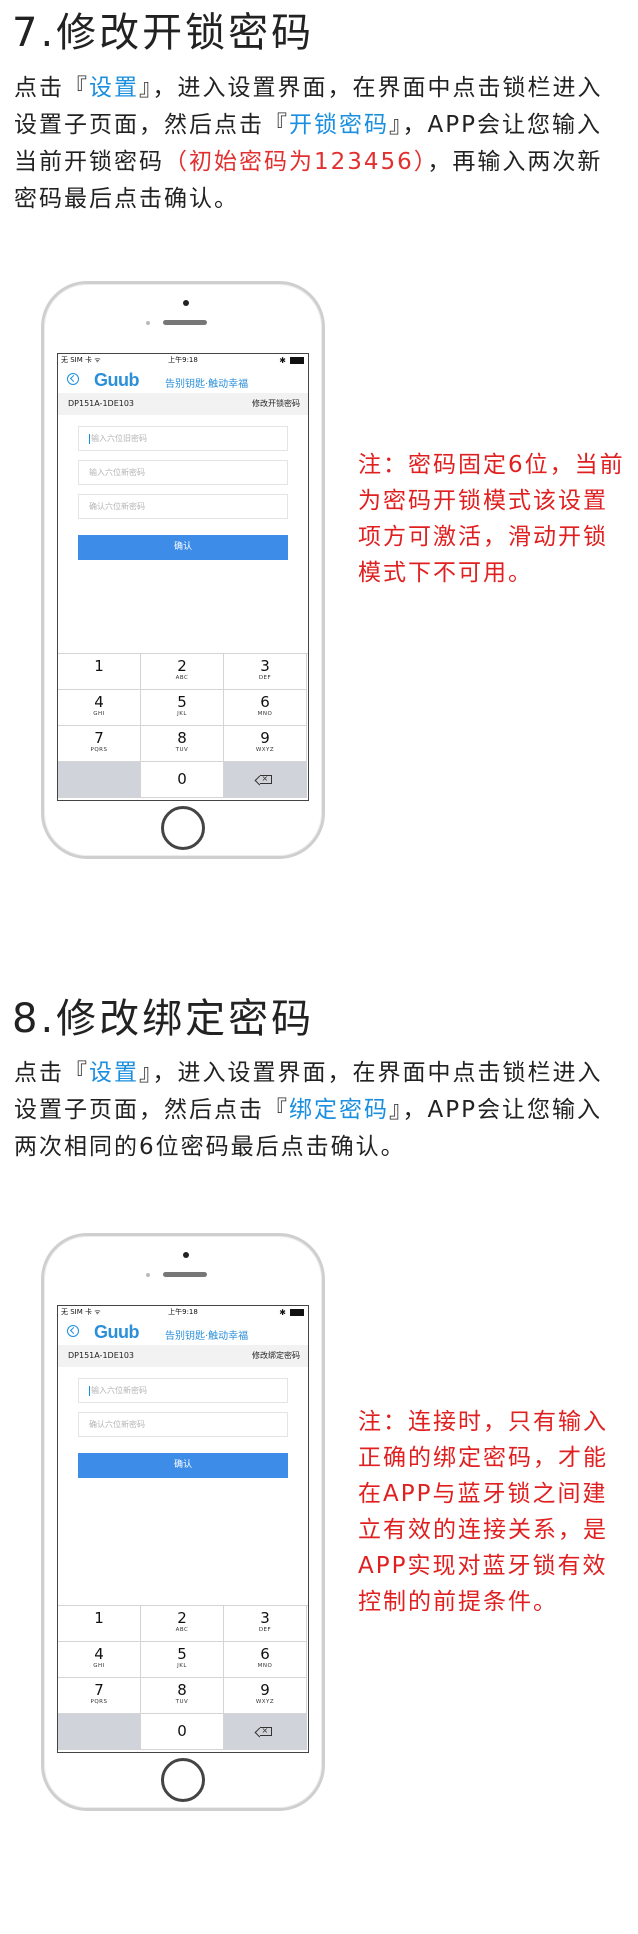  Describe the element at coordinates (117, 1332) in the screenshot. I see `guub-logo: Guub` at that location.